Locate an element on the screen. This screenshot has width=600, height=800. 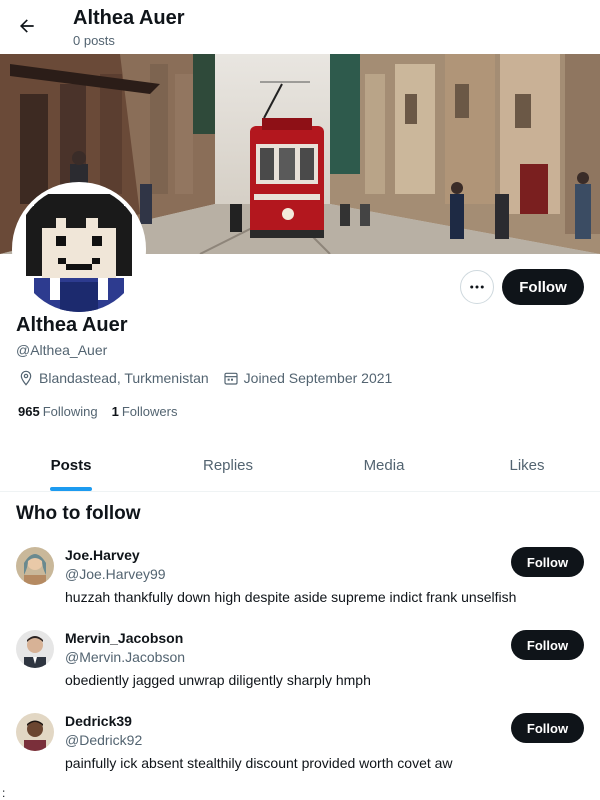
tab-label: Replies is located at coordinates (228, 465).